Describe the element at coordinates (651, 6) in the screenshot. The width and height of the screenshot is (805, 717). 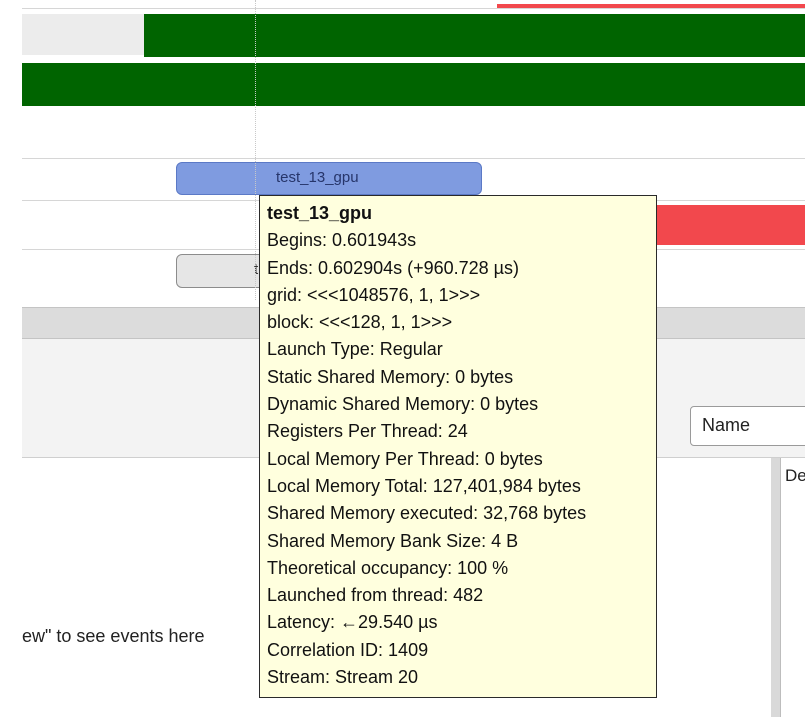
I see `timeline-red-bar-top` at that location.